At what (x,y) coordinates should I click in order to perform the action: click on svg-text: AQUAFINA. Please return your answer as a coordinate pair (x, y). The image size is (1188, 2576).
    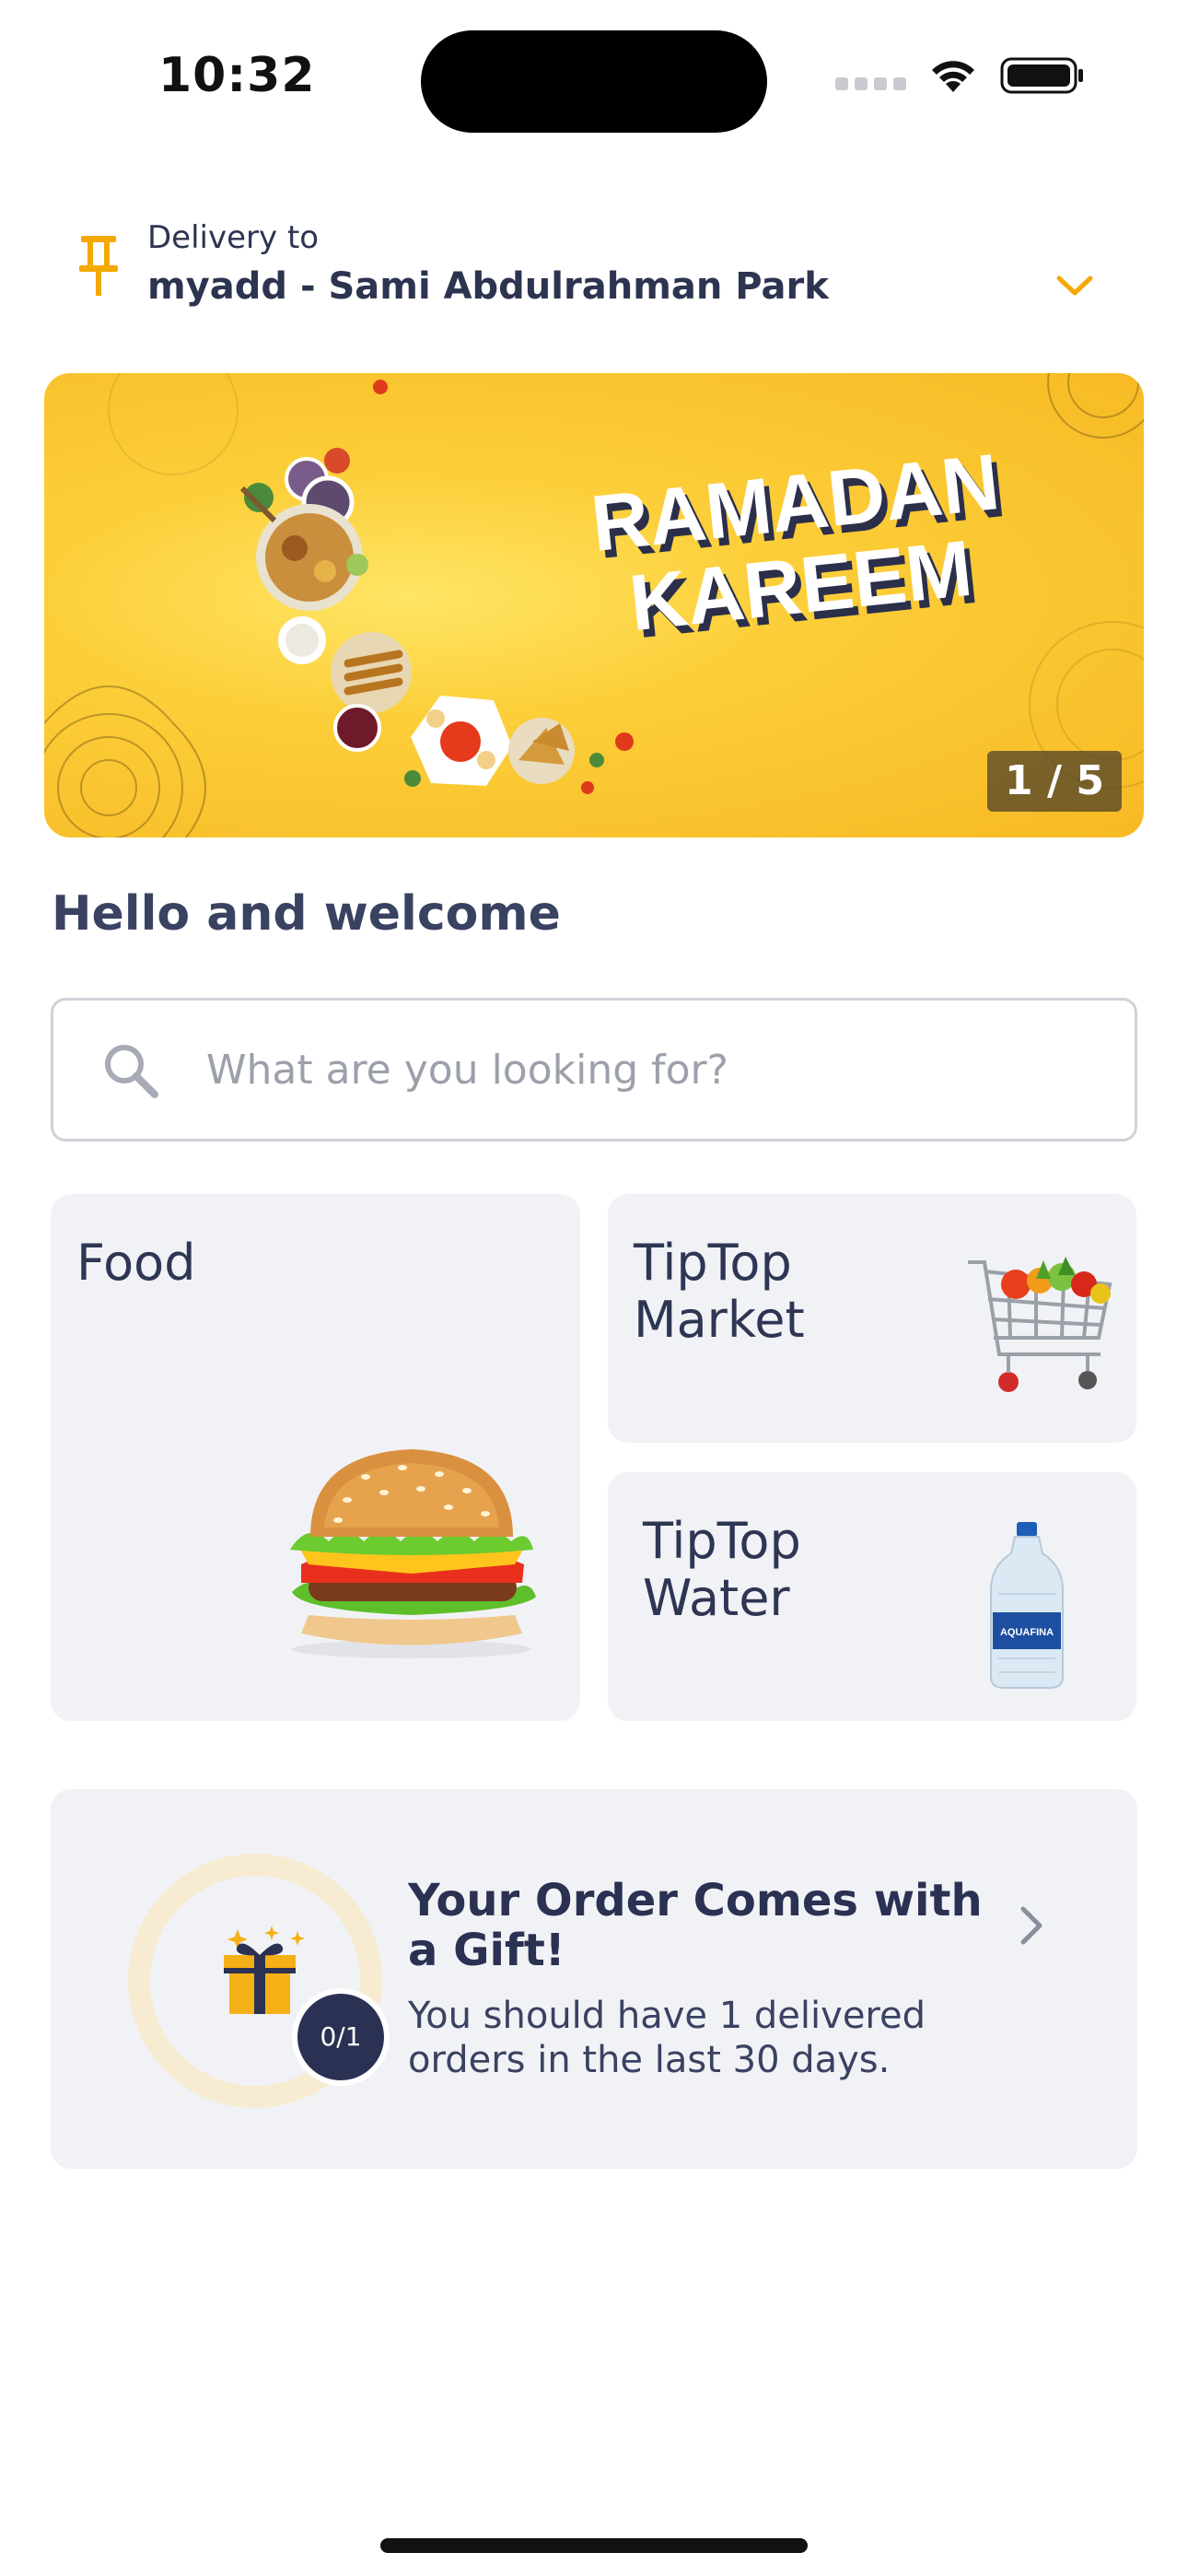
    Looking at the image, I should click on (1027, 1632).